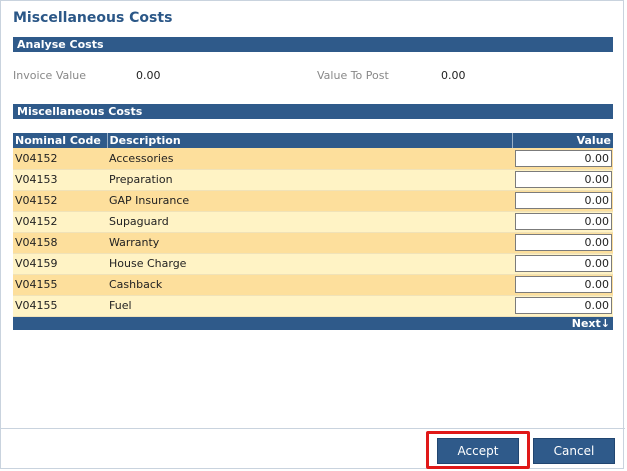 Image resolution: width=627 pixels, height=471 pixels. I want to click on accept-highlight-box, so click(478, 450).